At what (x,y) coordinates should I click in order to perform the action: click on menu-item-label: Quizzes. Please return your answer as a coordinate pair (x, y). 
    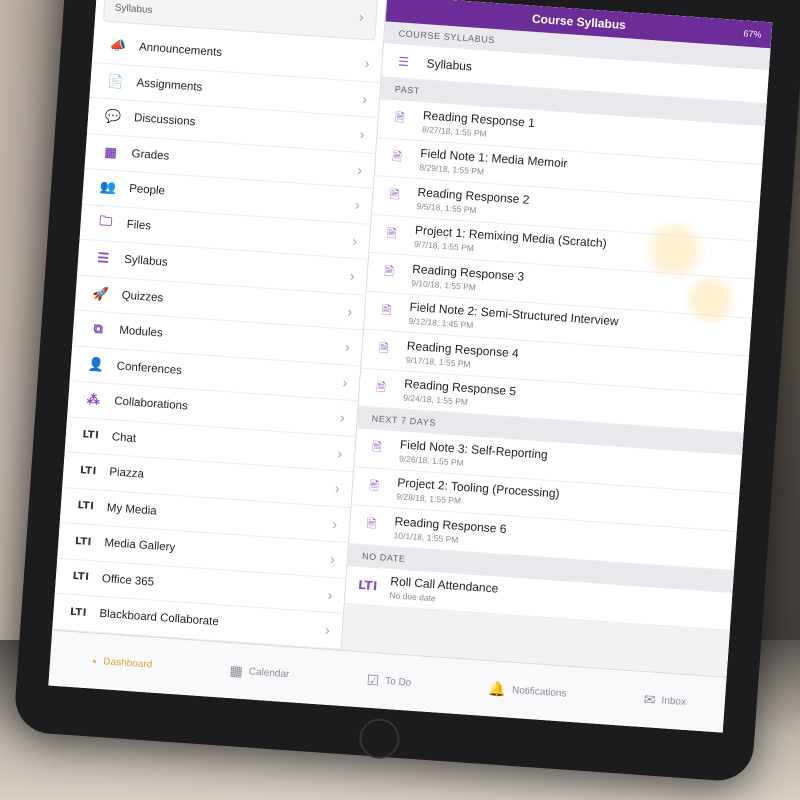
    Looking at the image, I should click on (142, 297).